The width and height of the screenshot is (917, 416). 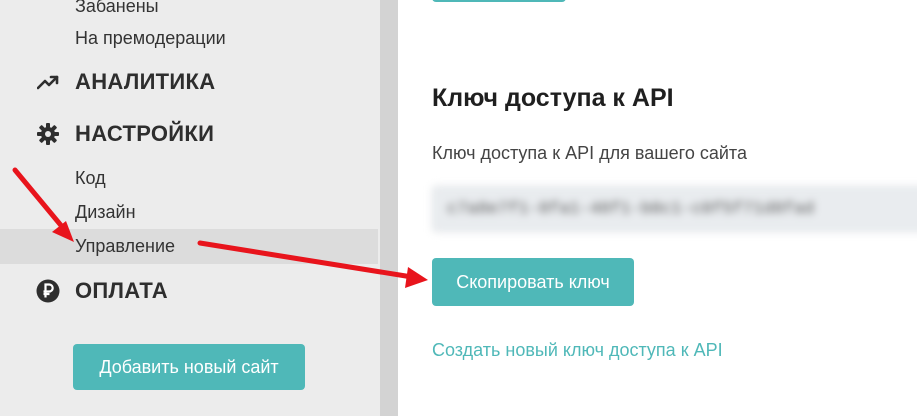 What do you see at coordinates (533, 282) in the screenshot?
I see `copy-key-button: Скопировать ключ` at bounding box center [533, 282].